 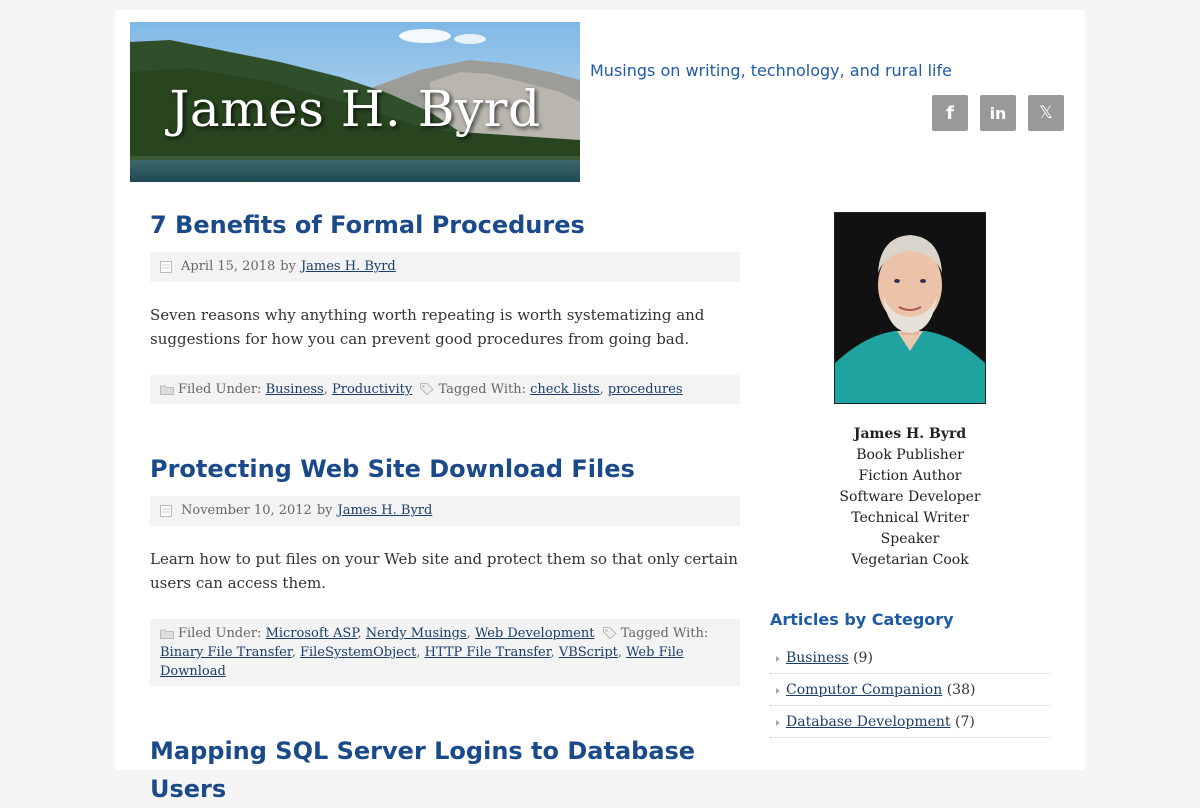 What do you see at coordinates (868, 722) in the screenshot?
I see `category-link-database-development: Database Development` at bounding box center [868, 722].